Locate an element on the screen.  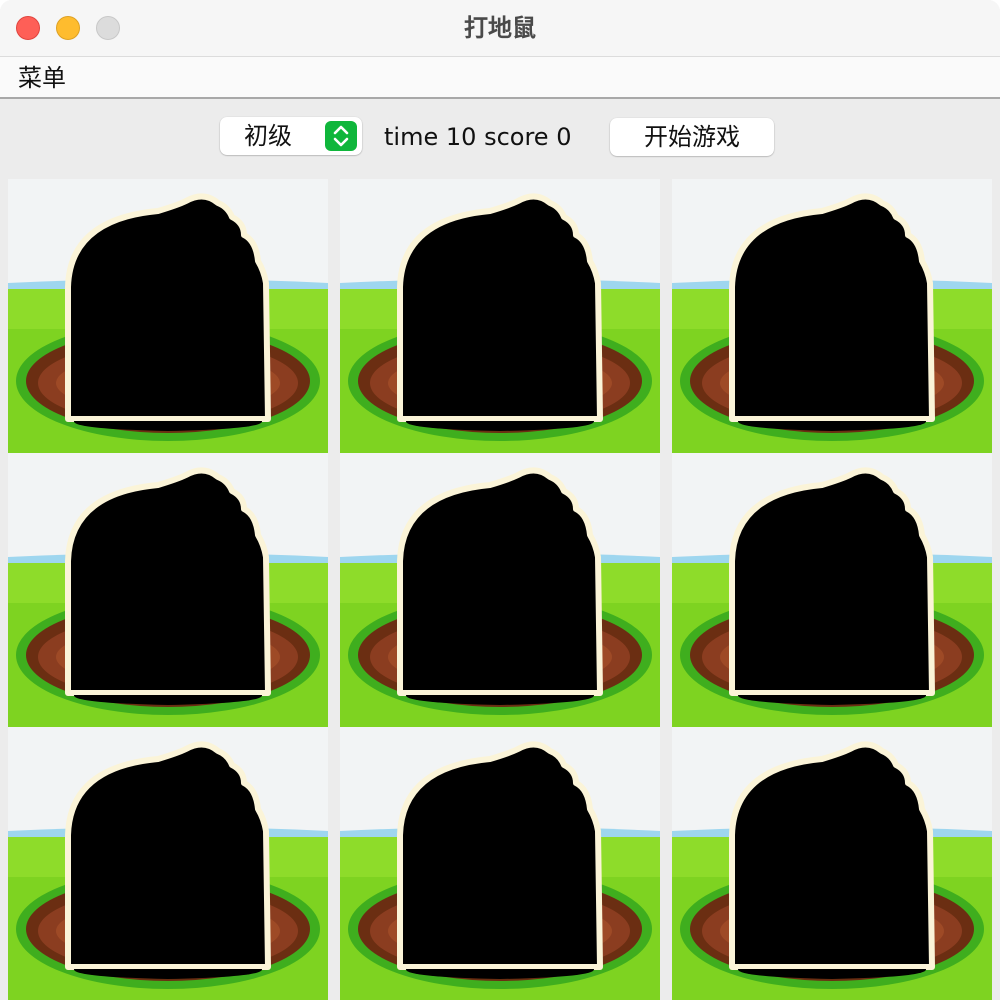
time-score-status: time 10 score 0 is located at coordinates (477, 137).